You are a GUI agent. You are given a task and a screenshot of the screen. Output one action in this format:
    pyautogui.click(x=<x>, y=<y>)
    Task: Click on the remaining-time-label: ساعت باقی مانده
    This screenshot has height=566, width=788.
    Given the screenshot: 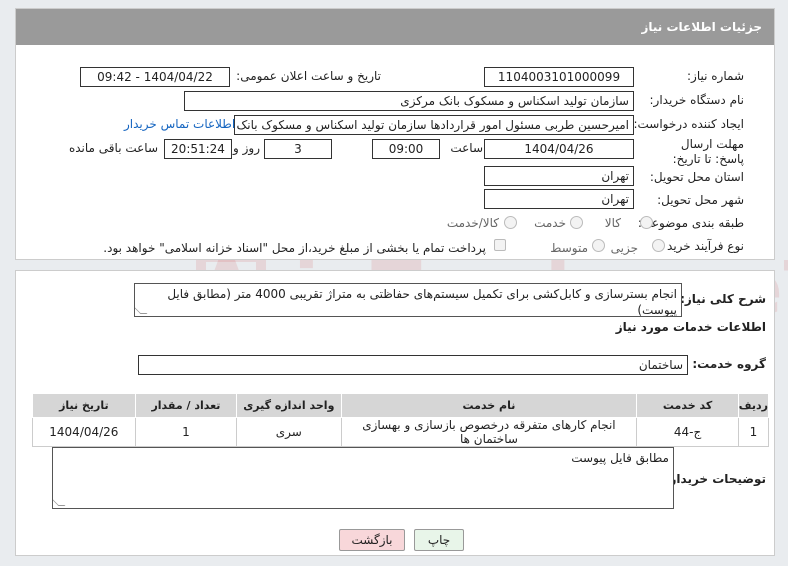 What is the action you would take?
    pyautogui.click(x=113, y=148)
    